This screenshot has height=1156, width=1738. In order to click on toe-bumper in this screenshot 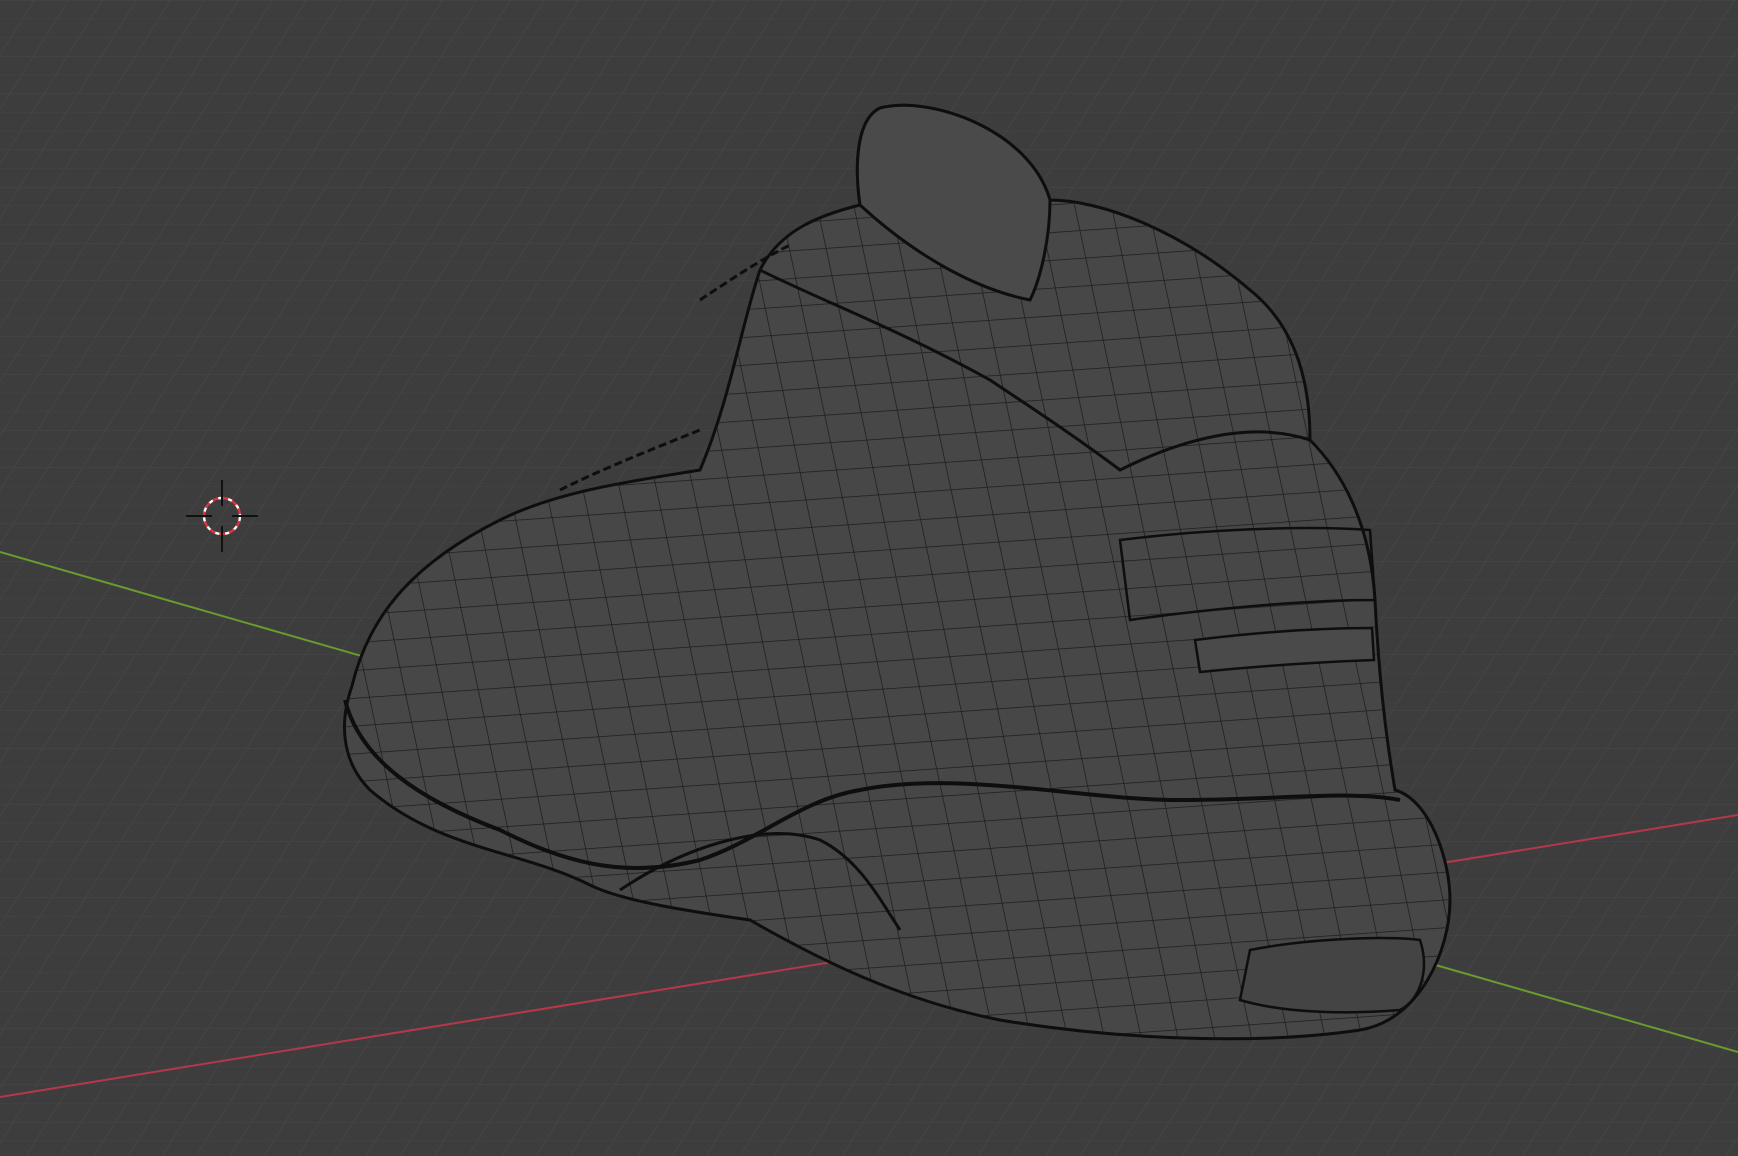, I will do `click(1332, 975)`.